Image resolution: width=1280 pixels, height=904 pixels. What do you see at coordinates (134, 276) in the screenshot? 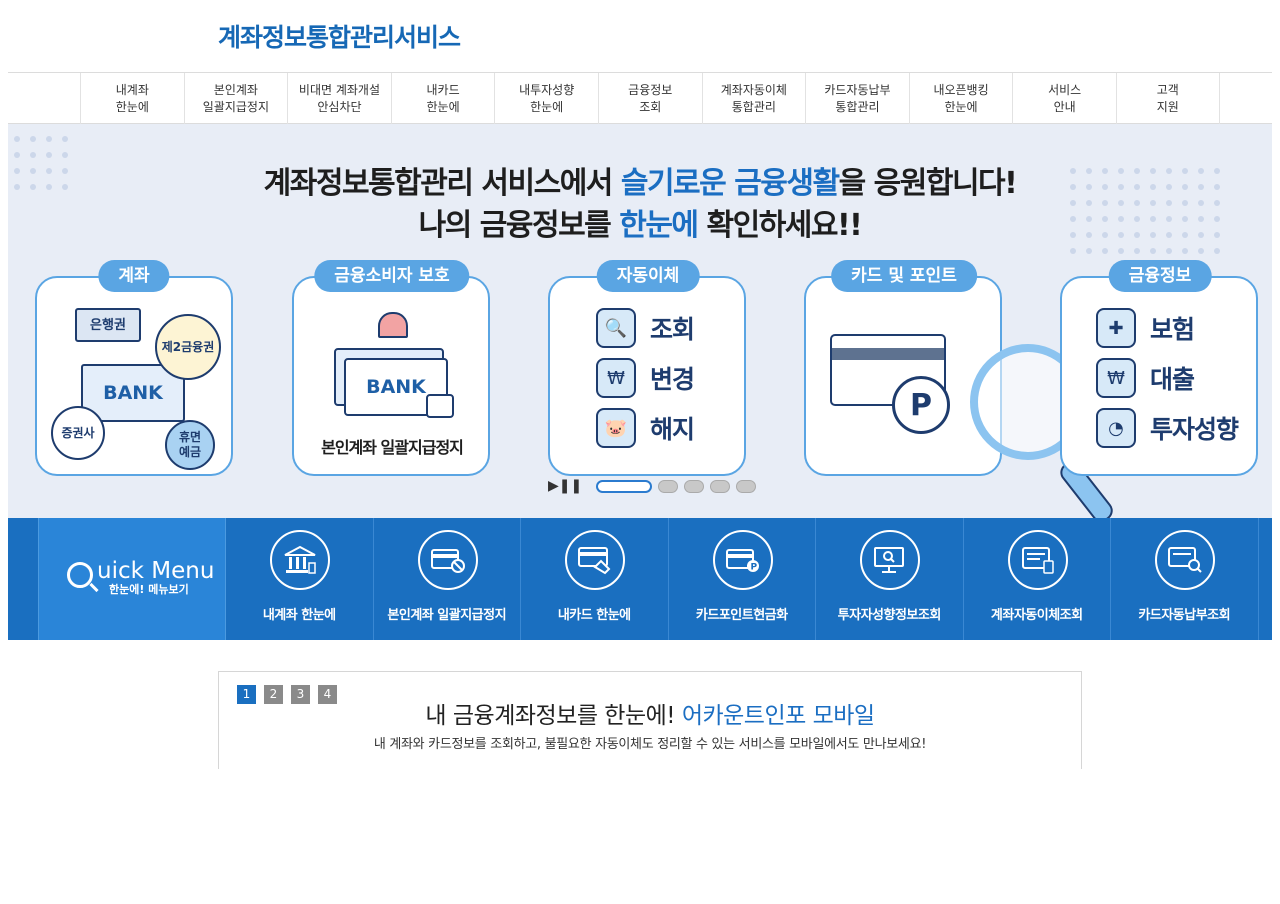
I see `card-tag-account: 계좌` at bounding box center [134, 276].